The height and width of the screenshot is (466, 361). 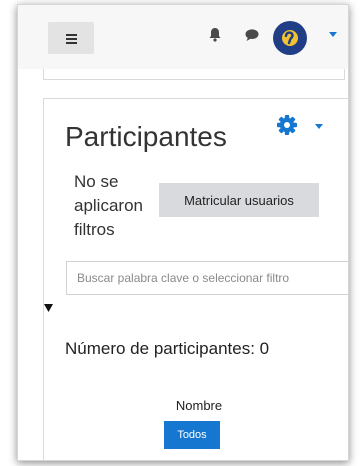 I want to click on enrol-users-button: Matricular usuarios, so click(x=239, y=200).